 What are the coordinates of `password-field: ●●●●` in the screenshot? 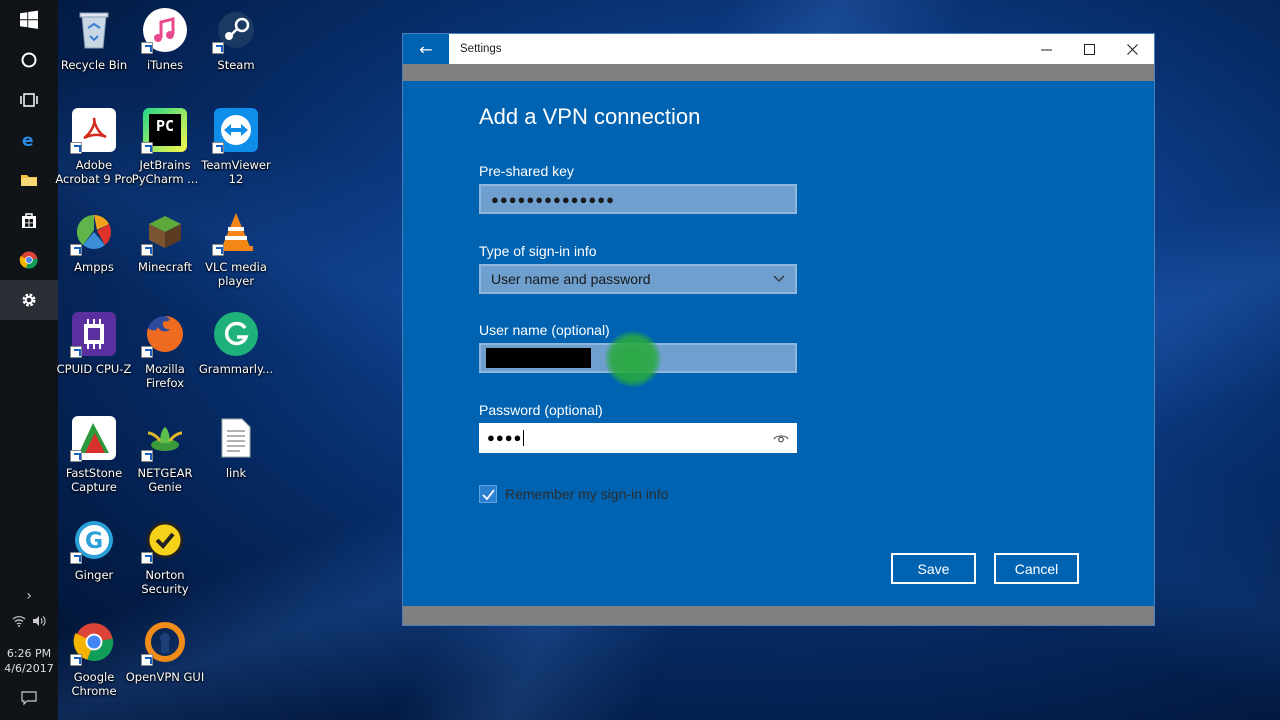 It's located at (638, 438).